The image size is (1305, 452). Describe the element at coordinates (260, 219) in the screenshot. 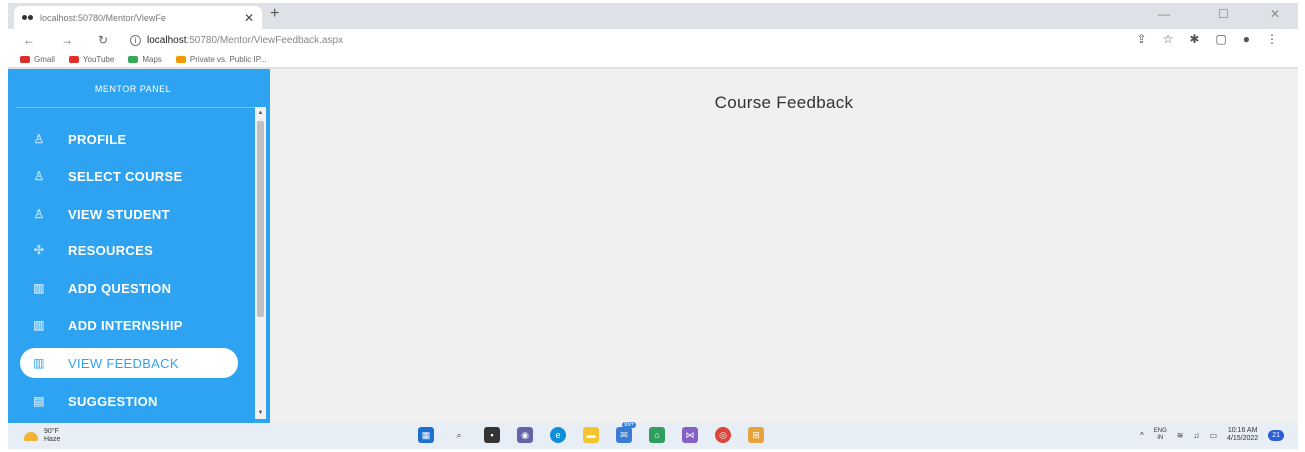

I see `scroll-thumb` at that location.